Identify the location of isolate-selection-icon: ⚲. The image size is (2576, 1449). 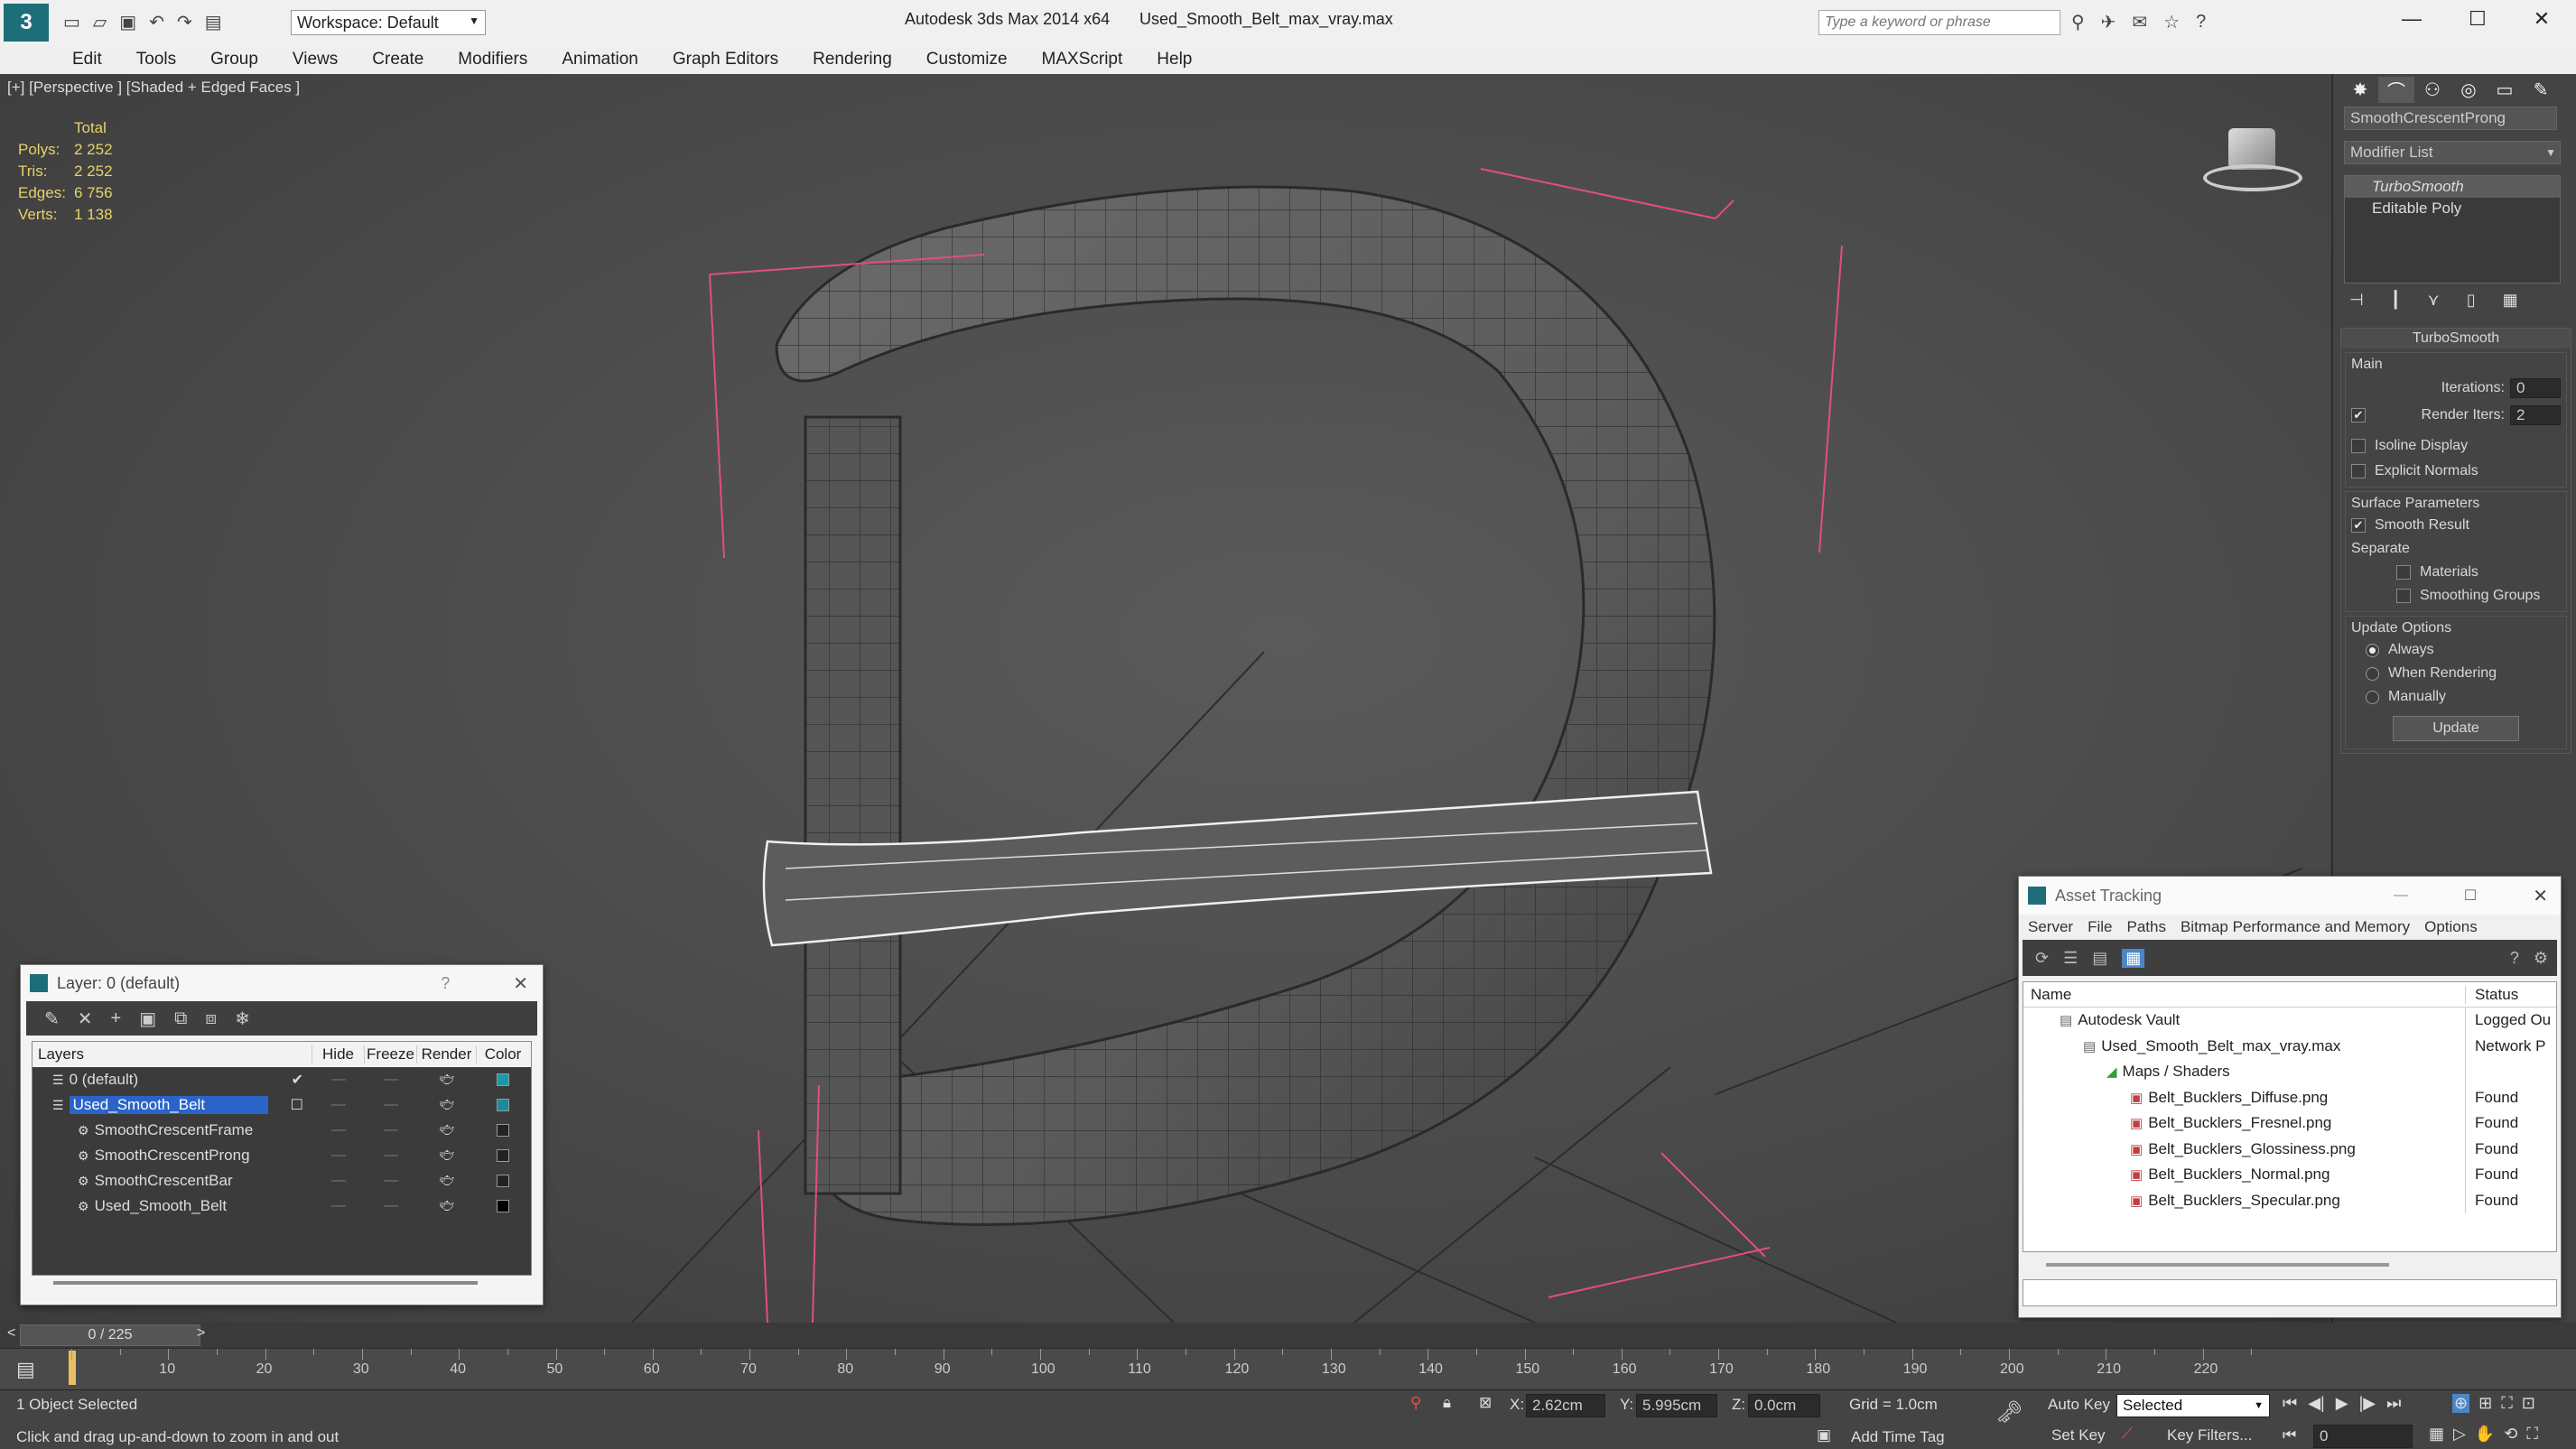
(1415, 1403).